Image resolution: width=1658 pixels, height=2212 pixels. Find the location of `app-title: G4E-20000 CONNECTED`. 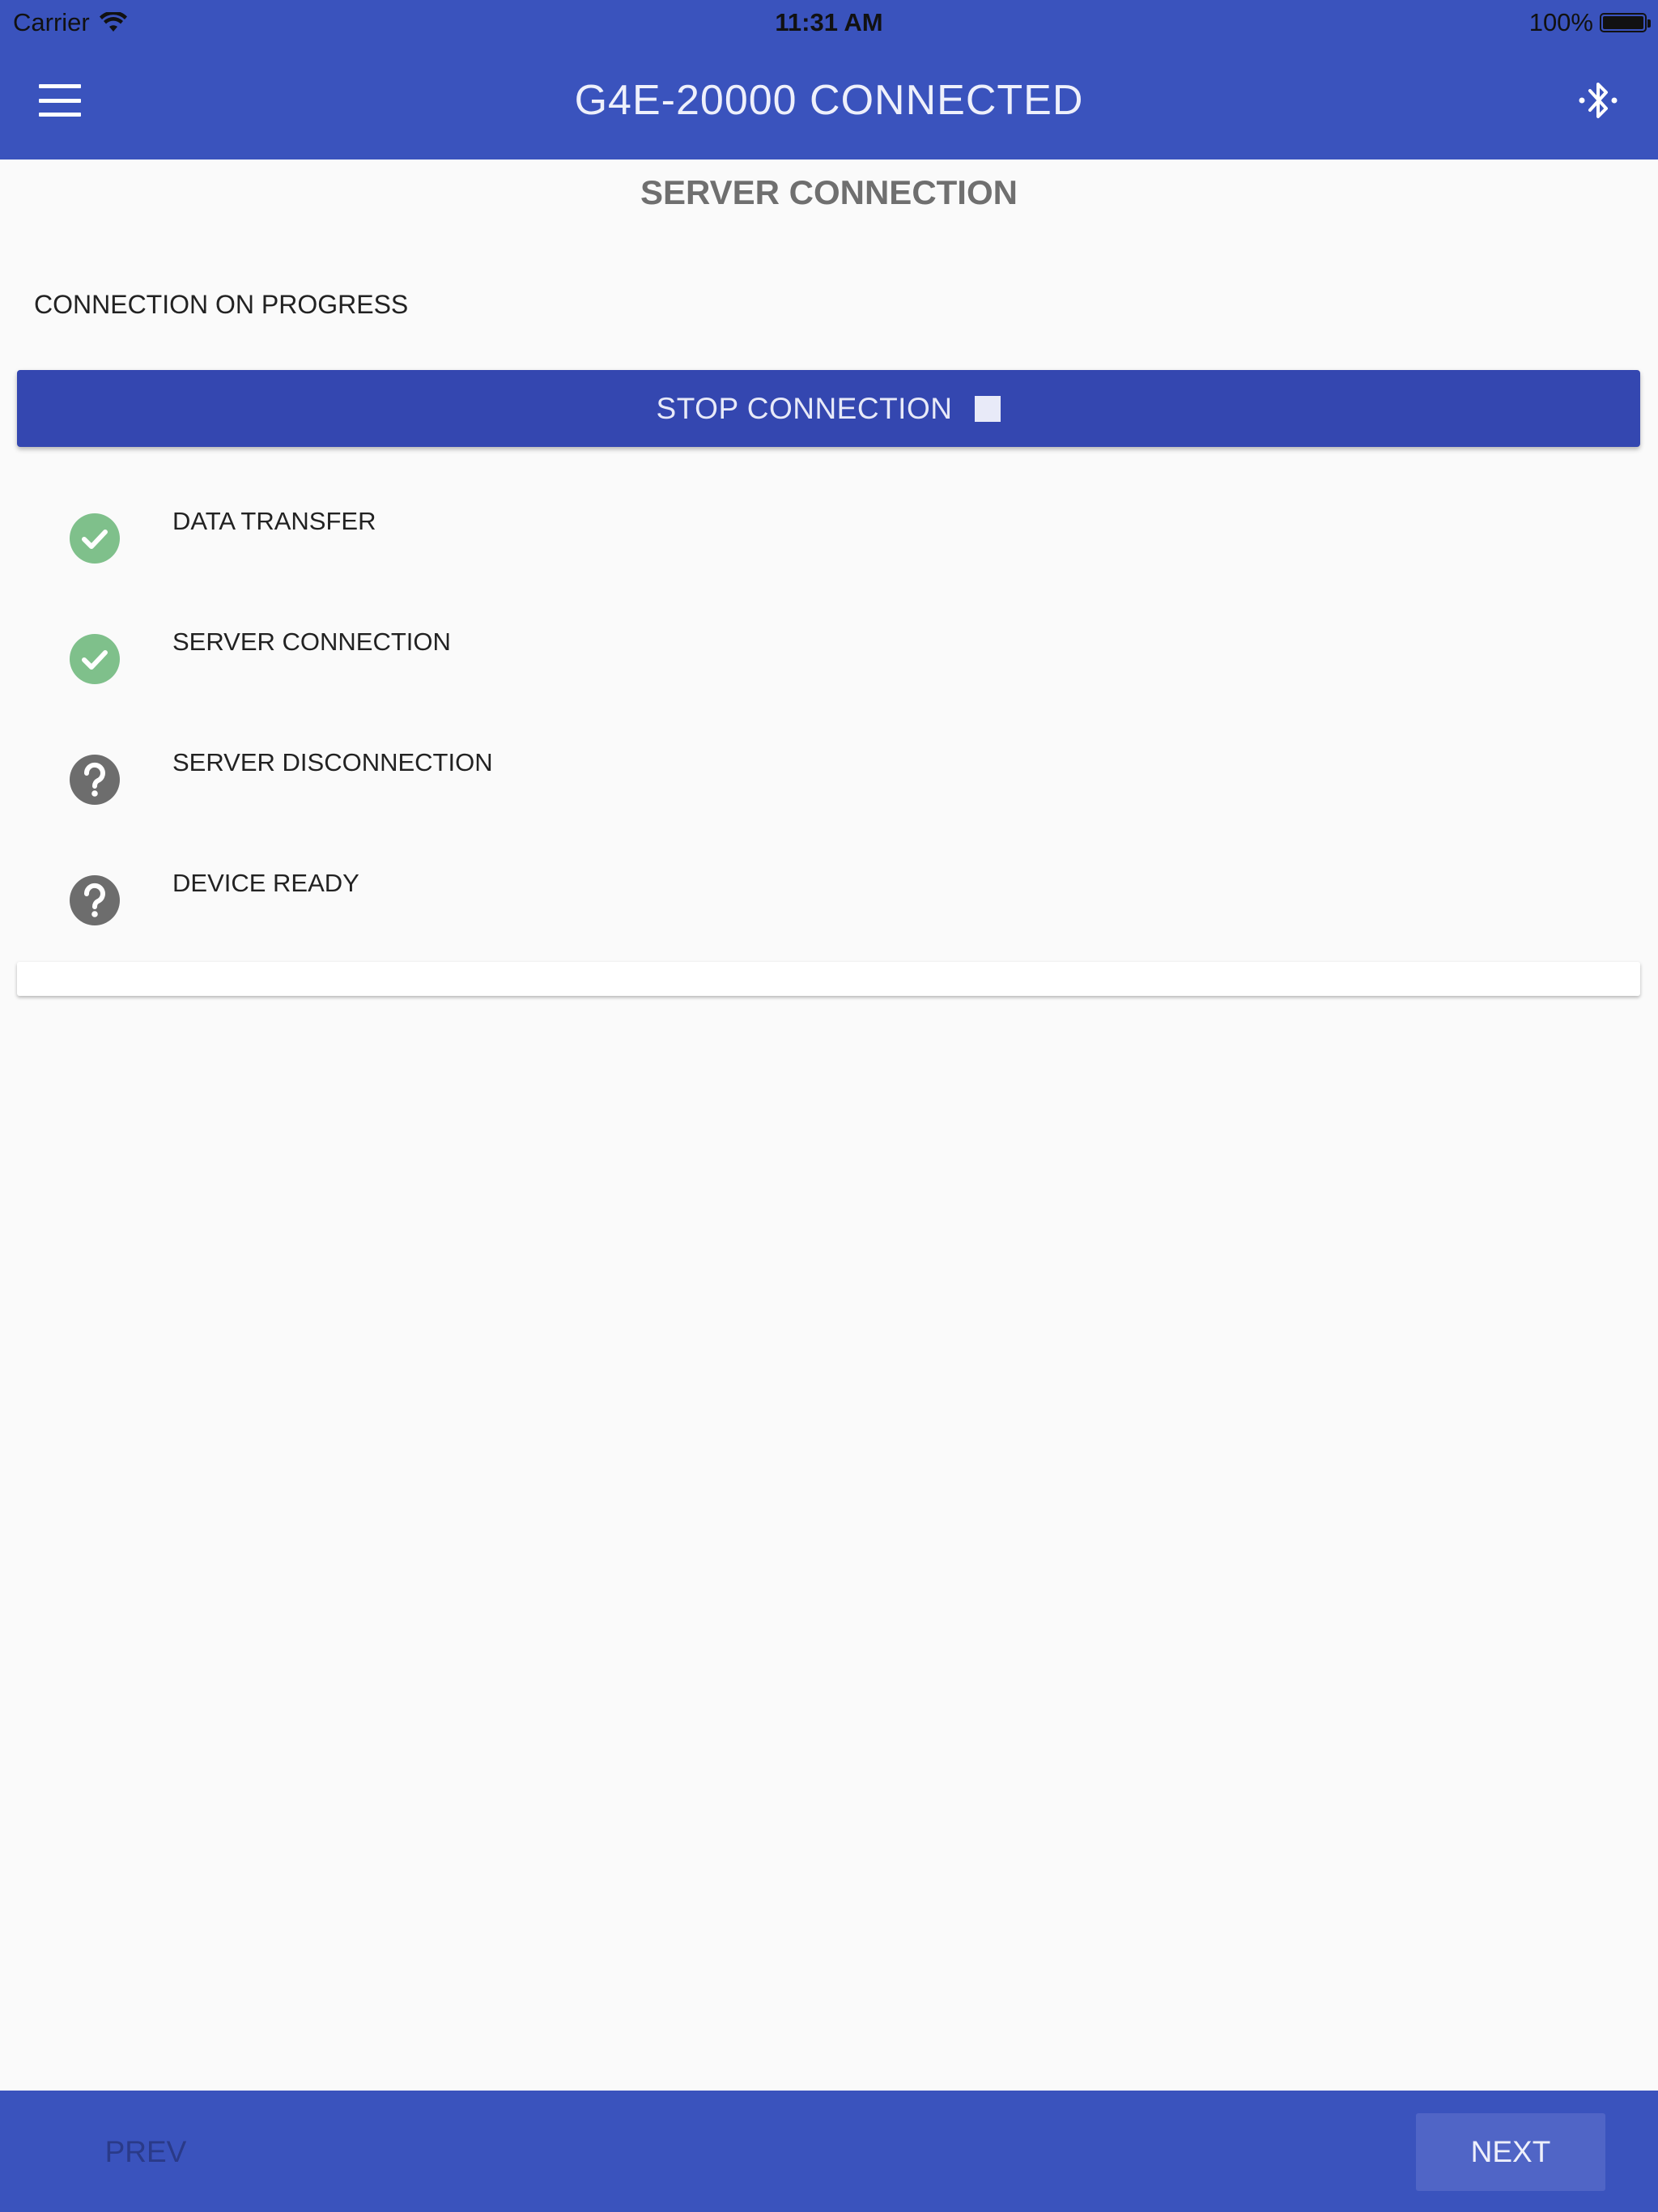

app-title: G4E-20000 CONNECTED is located at coordinates (829, 100).